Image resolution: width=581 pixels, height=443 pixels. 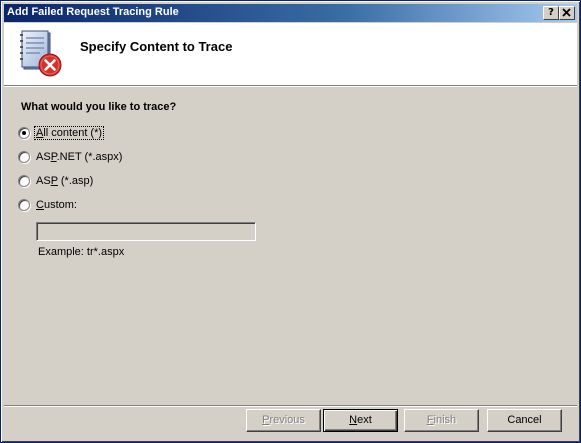 I want to click on document-error-icon, so click(x=40, y=53).